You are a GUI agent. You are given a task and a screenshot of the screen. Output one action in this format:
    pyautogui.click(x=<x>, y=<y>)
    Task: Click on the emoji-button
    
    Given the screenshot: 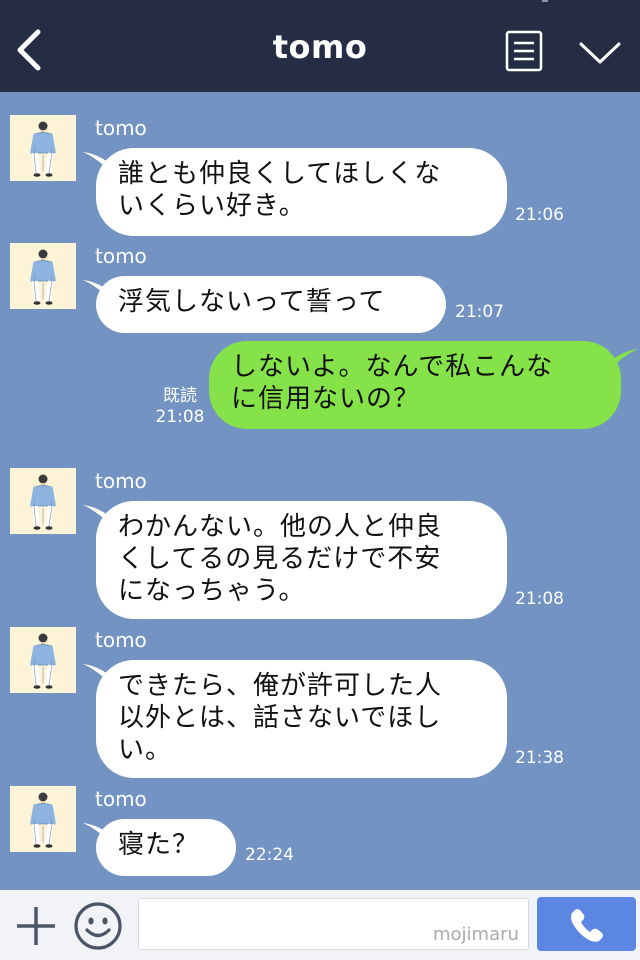 What is the action you would take?
    pyautogui.click(x=98, y=926)
    